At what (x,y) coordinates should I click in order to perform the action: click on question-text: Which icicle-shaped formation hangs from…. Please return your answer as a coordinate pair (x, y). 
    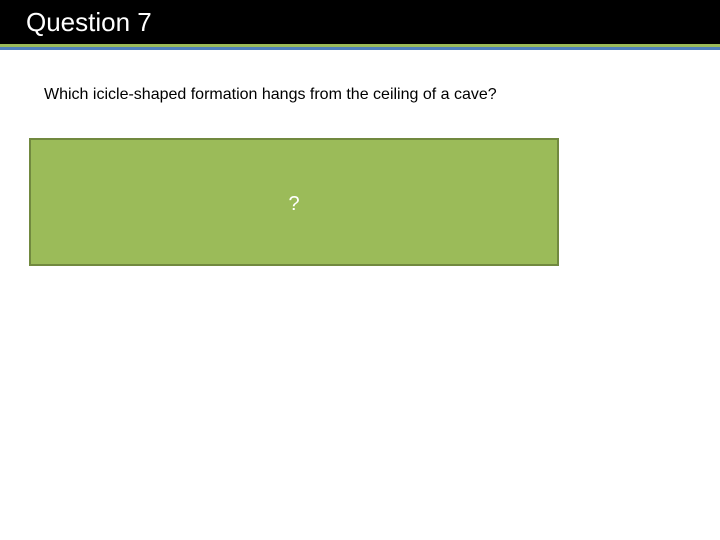
    Looking at the image, I should click on (270, 94).